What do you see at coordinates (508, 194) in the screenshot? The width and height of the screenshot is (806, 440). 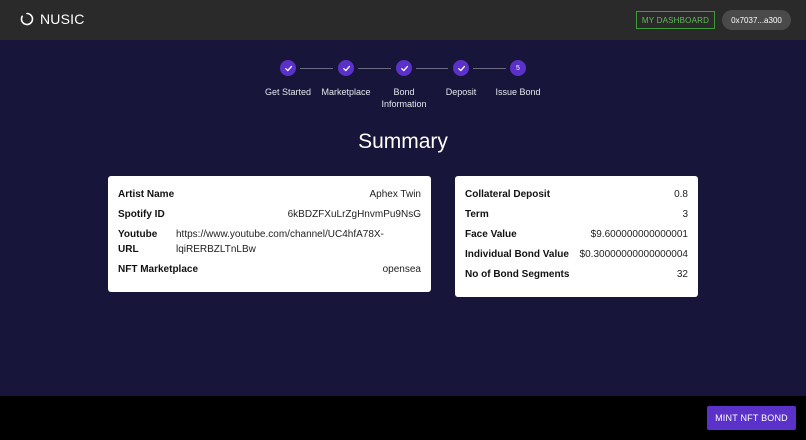 I see `collateral-deposit-label: Collateral Deposit` at bounding box center [508, 194].